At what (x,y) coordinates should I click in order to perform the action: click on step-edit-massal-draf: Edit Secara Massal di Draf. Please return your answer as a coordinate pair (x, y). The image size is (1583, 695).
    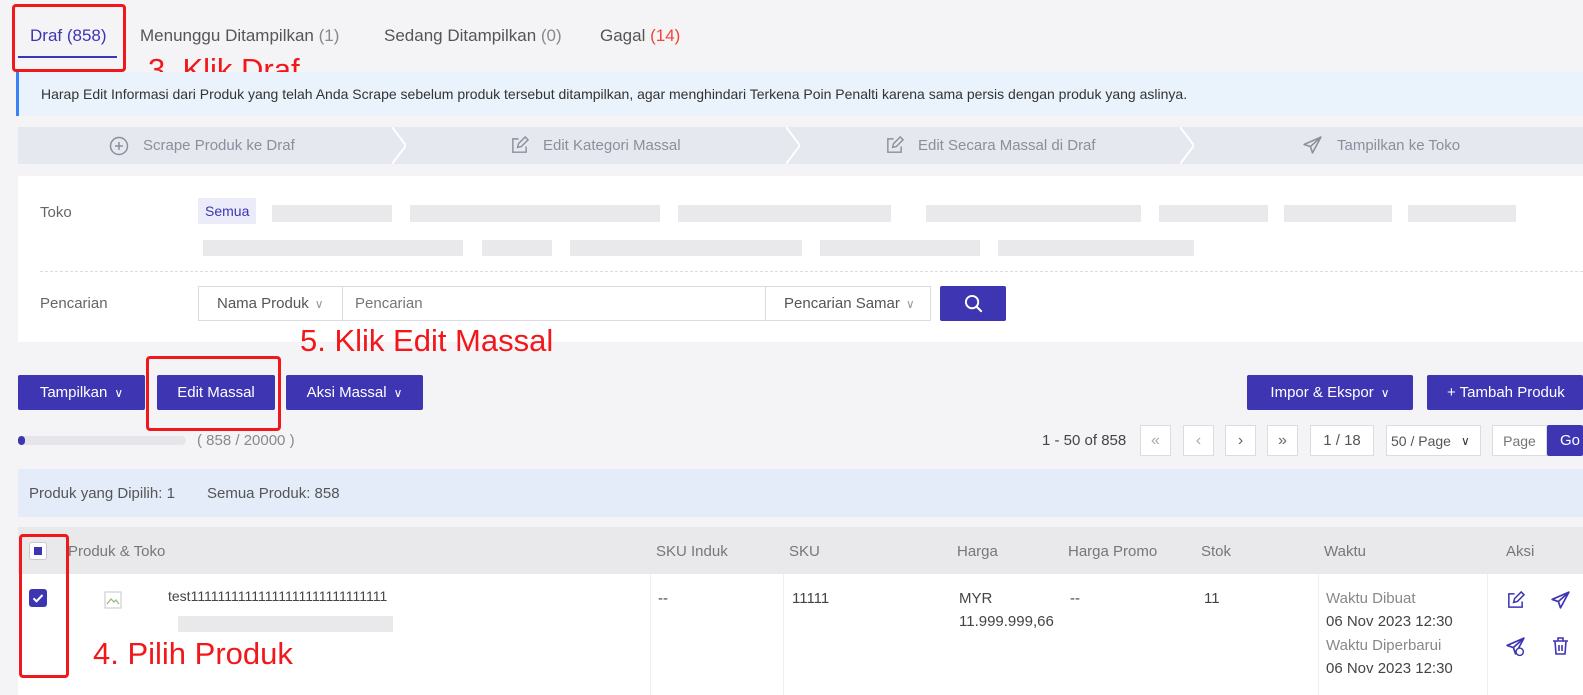
    Looking at the image, I should click on (990, 145).